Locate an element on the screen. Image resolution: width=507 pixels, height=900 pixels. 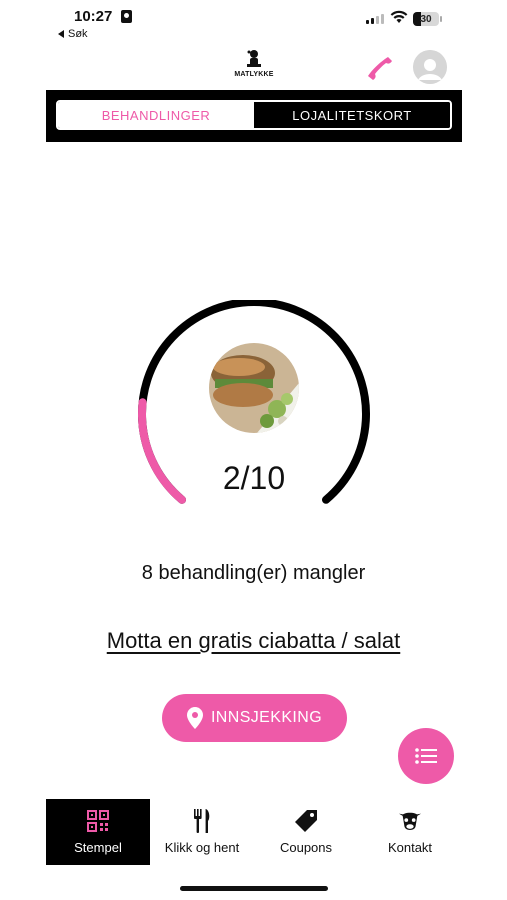
logo-text: MATLYKKE is located at coordinates (254, 74).